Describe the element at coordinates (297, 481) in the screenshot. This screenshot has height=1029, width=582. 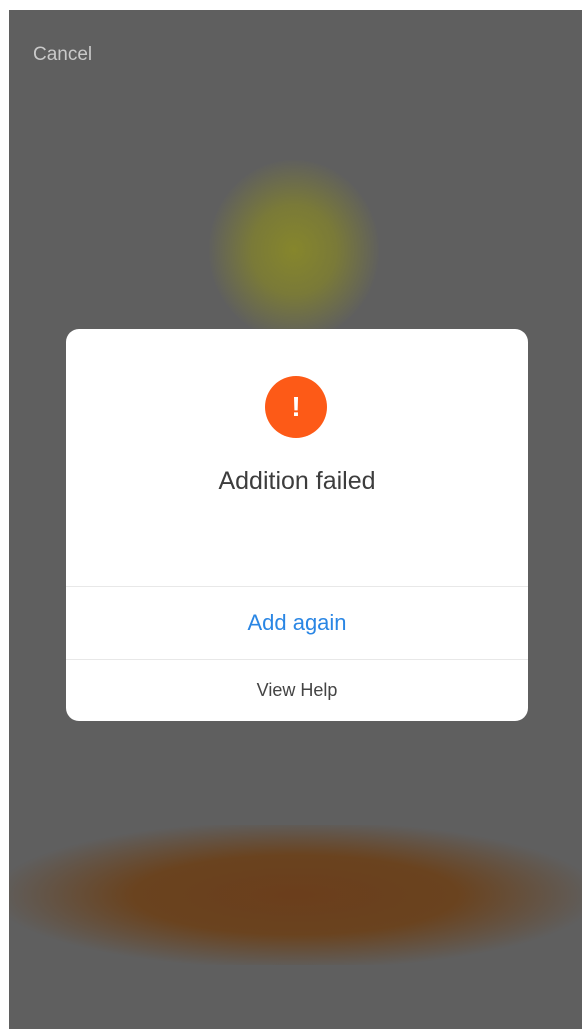
I see `dialog-title: Addition failed` at that location.